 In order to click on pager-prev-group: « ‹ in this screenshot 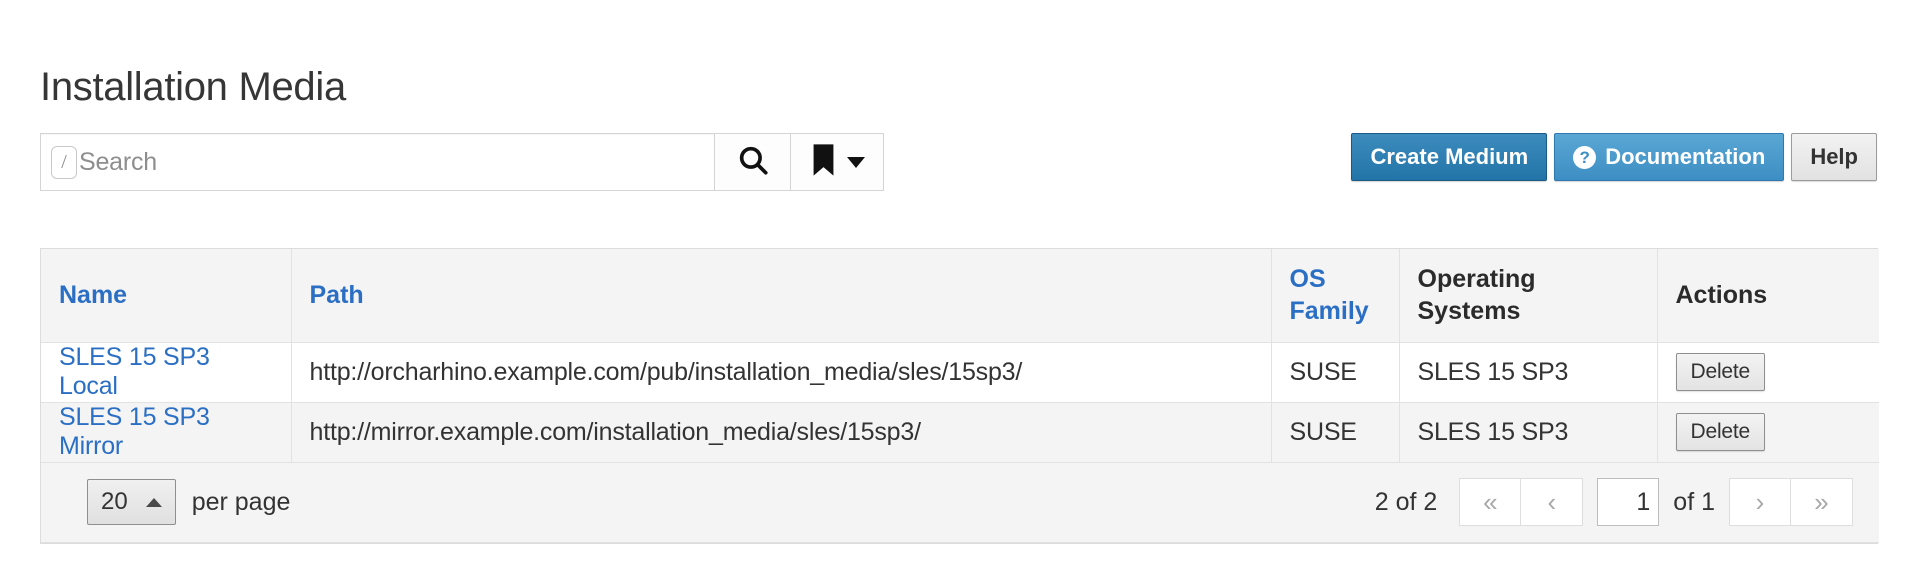, I will do `click(1521, 502)`.